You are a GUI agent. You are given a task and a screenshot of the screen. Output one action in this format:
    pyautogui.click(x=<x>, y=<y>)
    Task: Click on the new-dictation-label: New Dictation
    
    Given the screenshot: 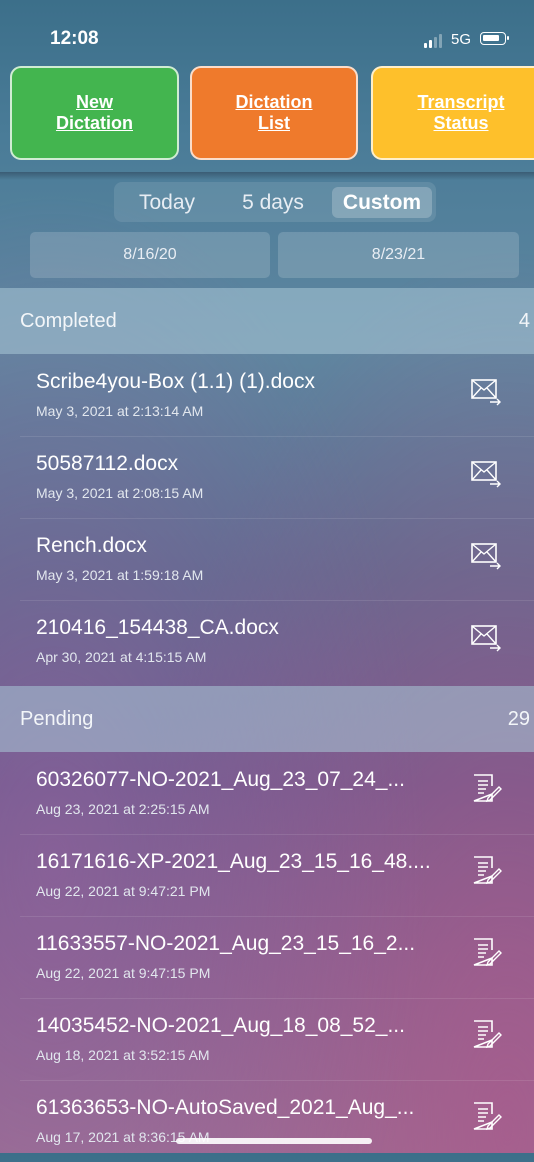 What is the action you would take?
    pyautogui.click(x=94, y=112)
    